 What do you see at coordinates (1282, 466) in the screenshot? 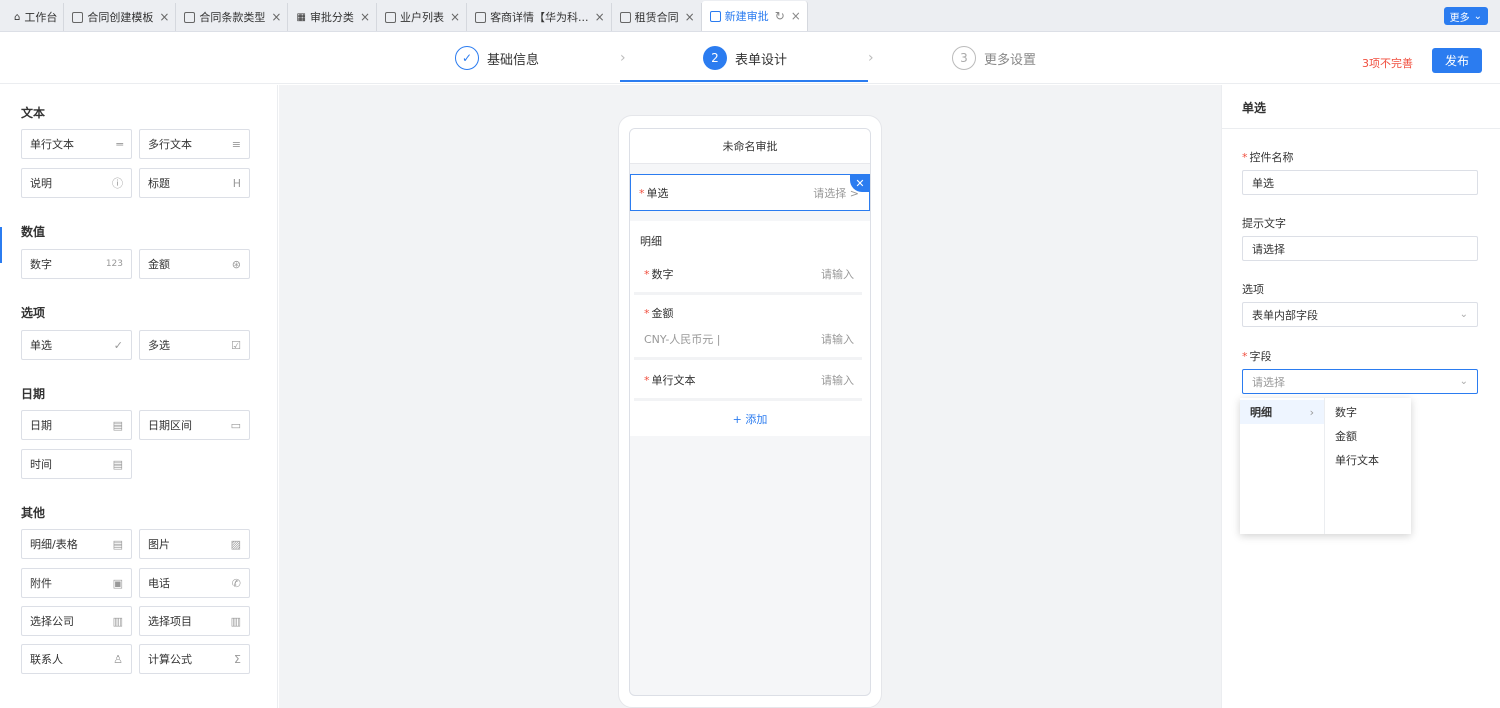
I see `cascader-level1: 明细 ›` at bounding box center [1282, 466].